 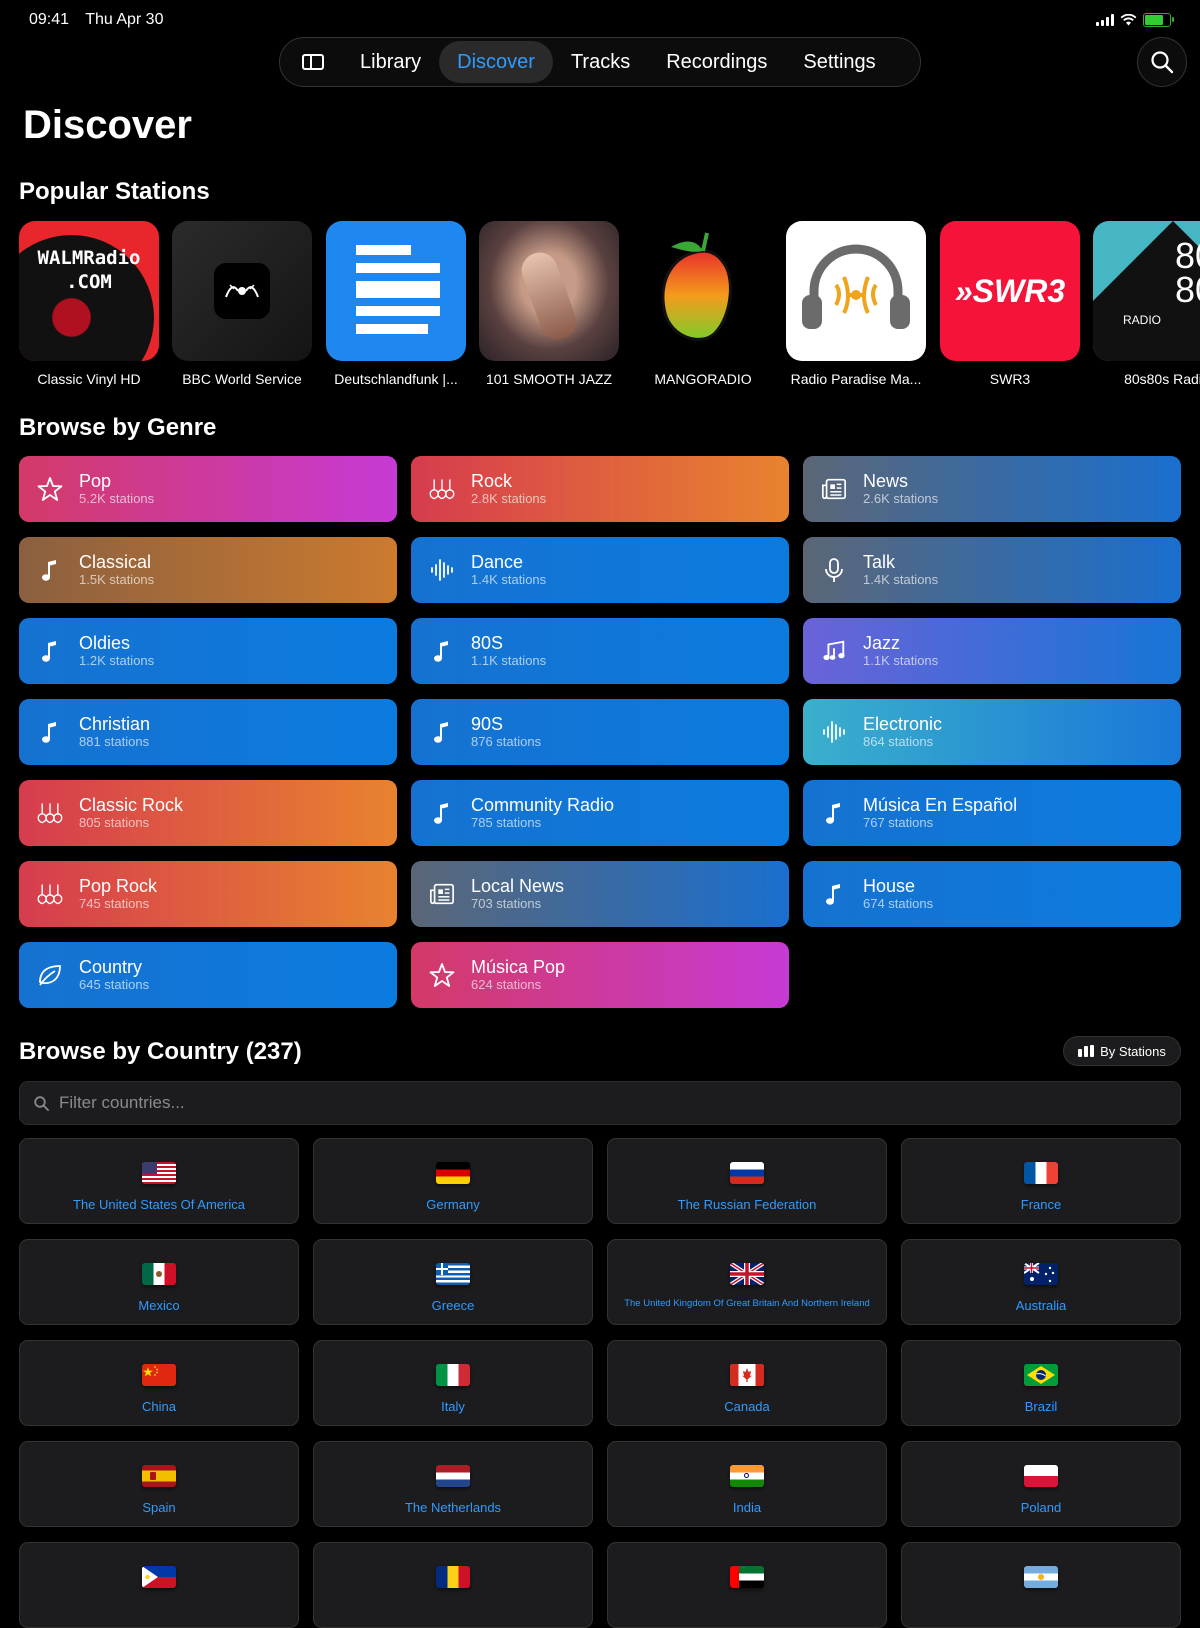 What do you see at coordinates (549, 304) in the screenshot?
I see `station-card: 101 SMOOTH JAZZ` at bounding box center [549, 304].